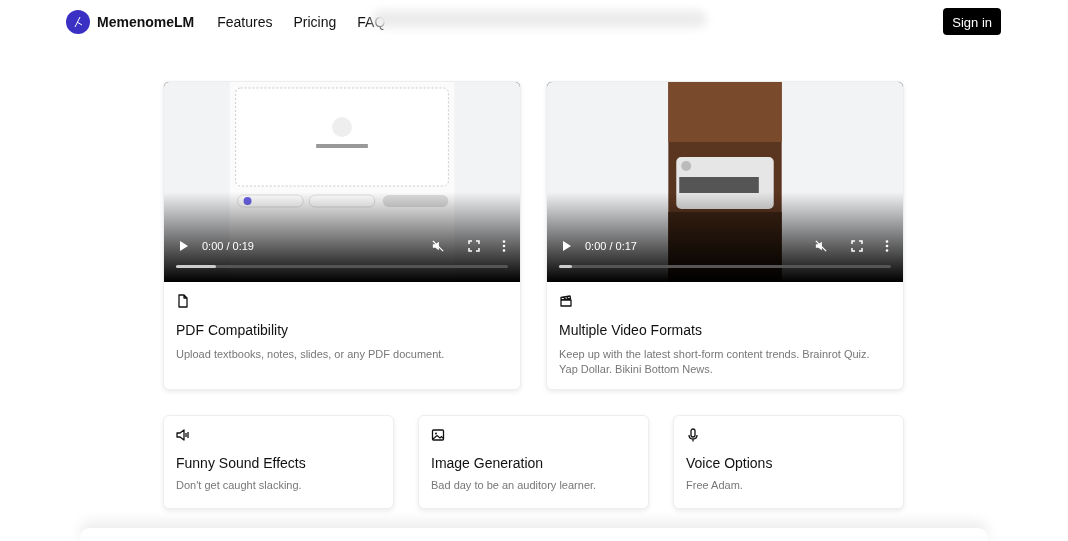 This screenshot has width=1068, height=541. I want to click on nav-link: FAQ, so click(371, 21).